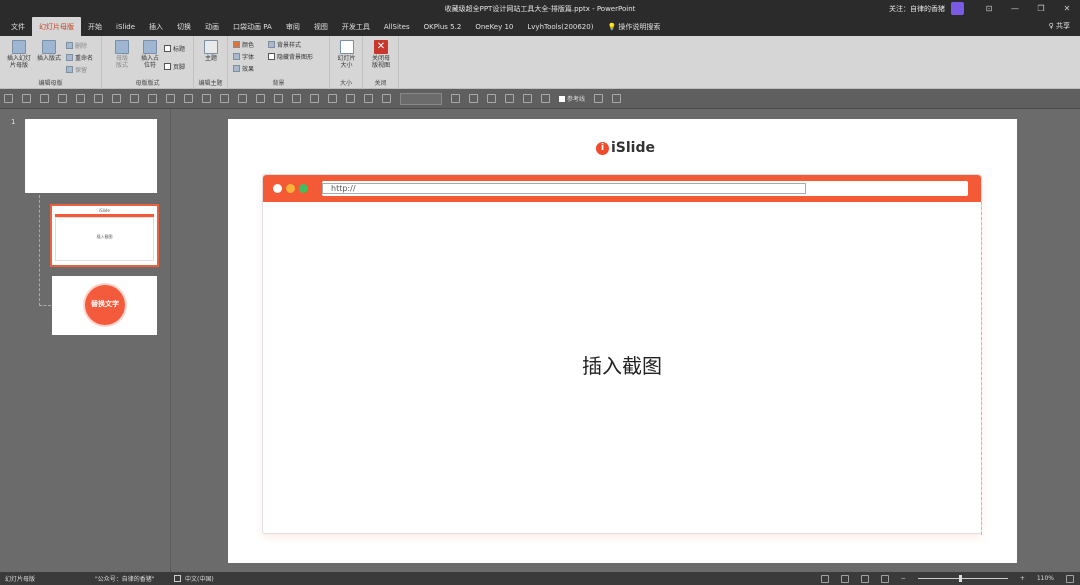  I want to click on numbering-icon, so click(473, 98).